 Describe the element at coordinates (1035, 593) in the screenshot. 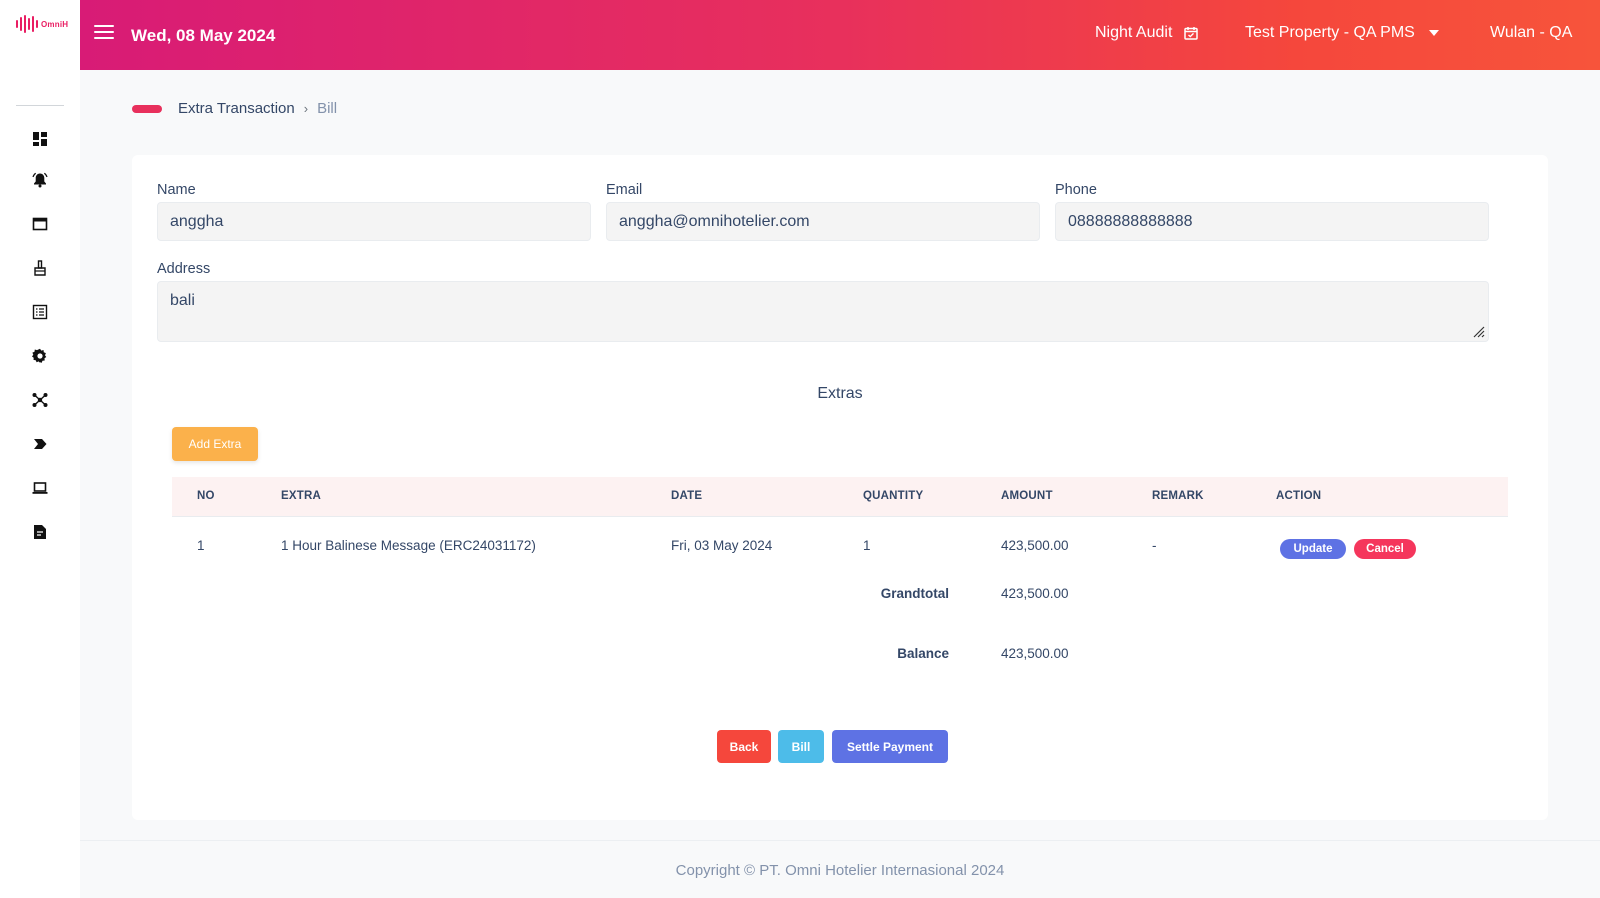

I see `grandtotal-value: 423,500.00` at that location.